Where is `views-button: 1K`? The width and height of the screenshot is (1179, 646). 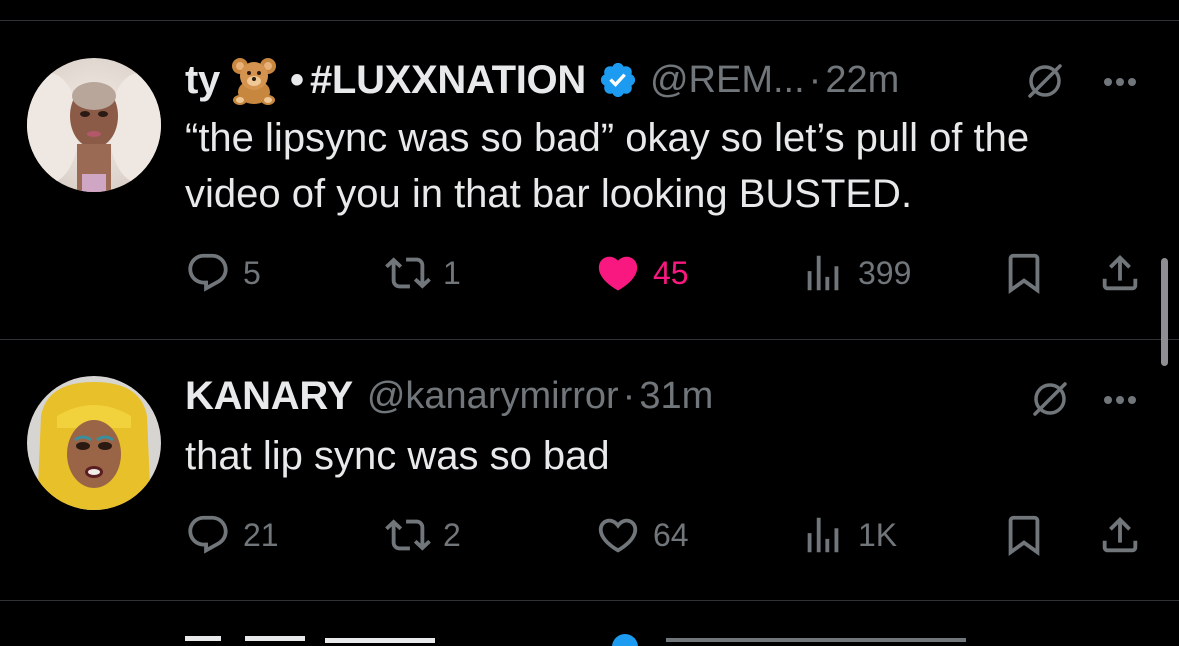 views-button: 1K is located at coordinates (848, 535).